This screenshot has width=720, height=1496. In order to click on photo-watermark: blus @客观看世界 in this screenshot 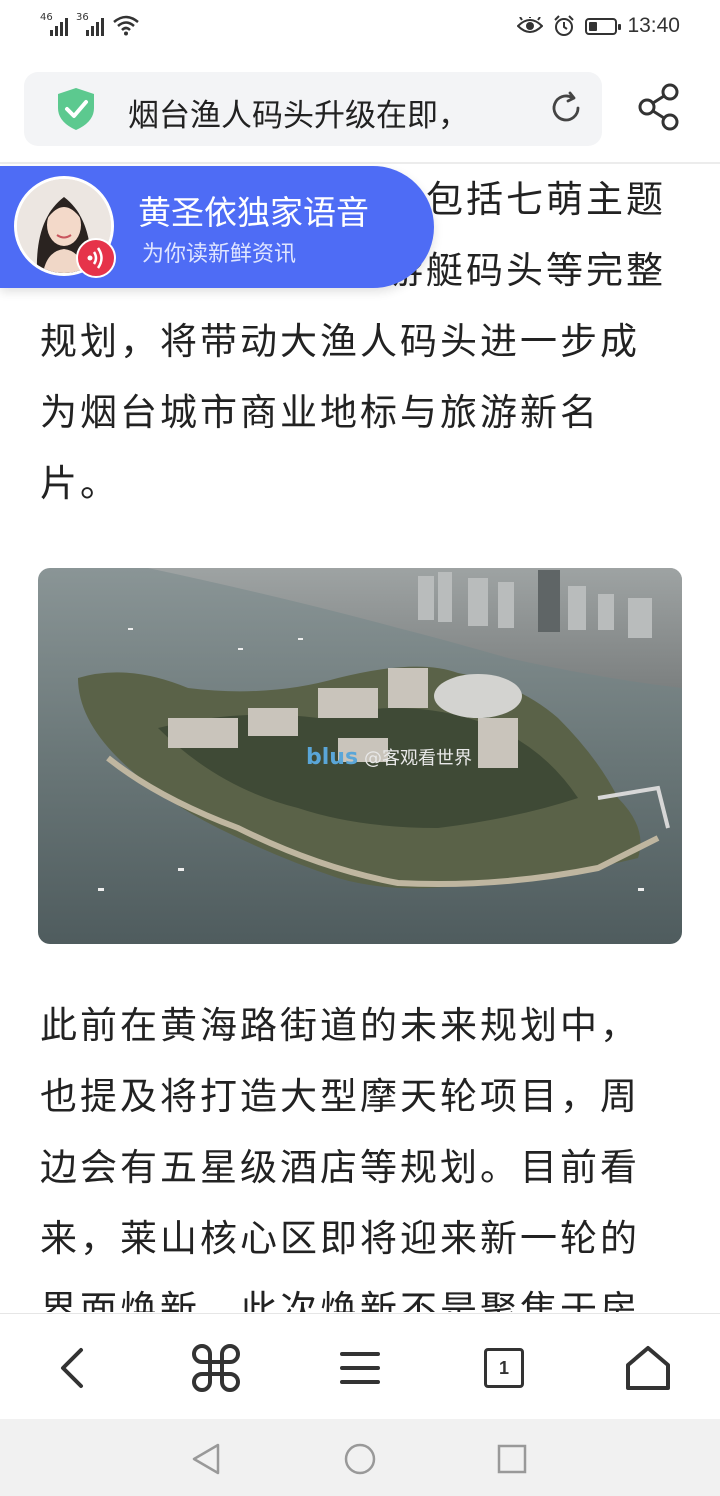, I will do `click(389, 757)`.